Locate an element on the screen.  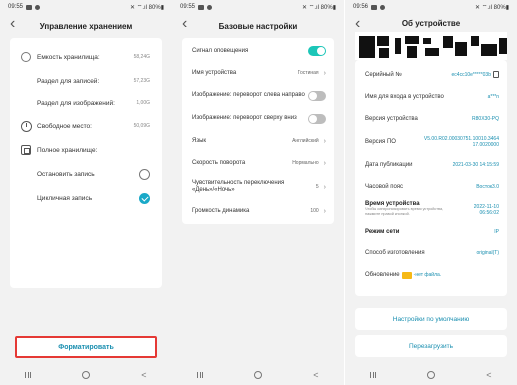
copy-icon is located at coordinates (496, 75).